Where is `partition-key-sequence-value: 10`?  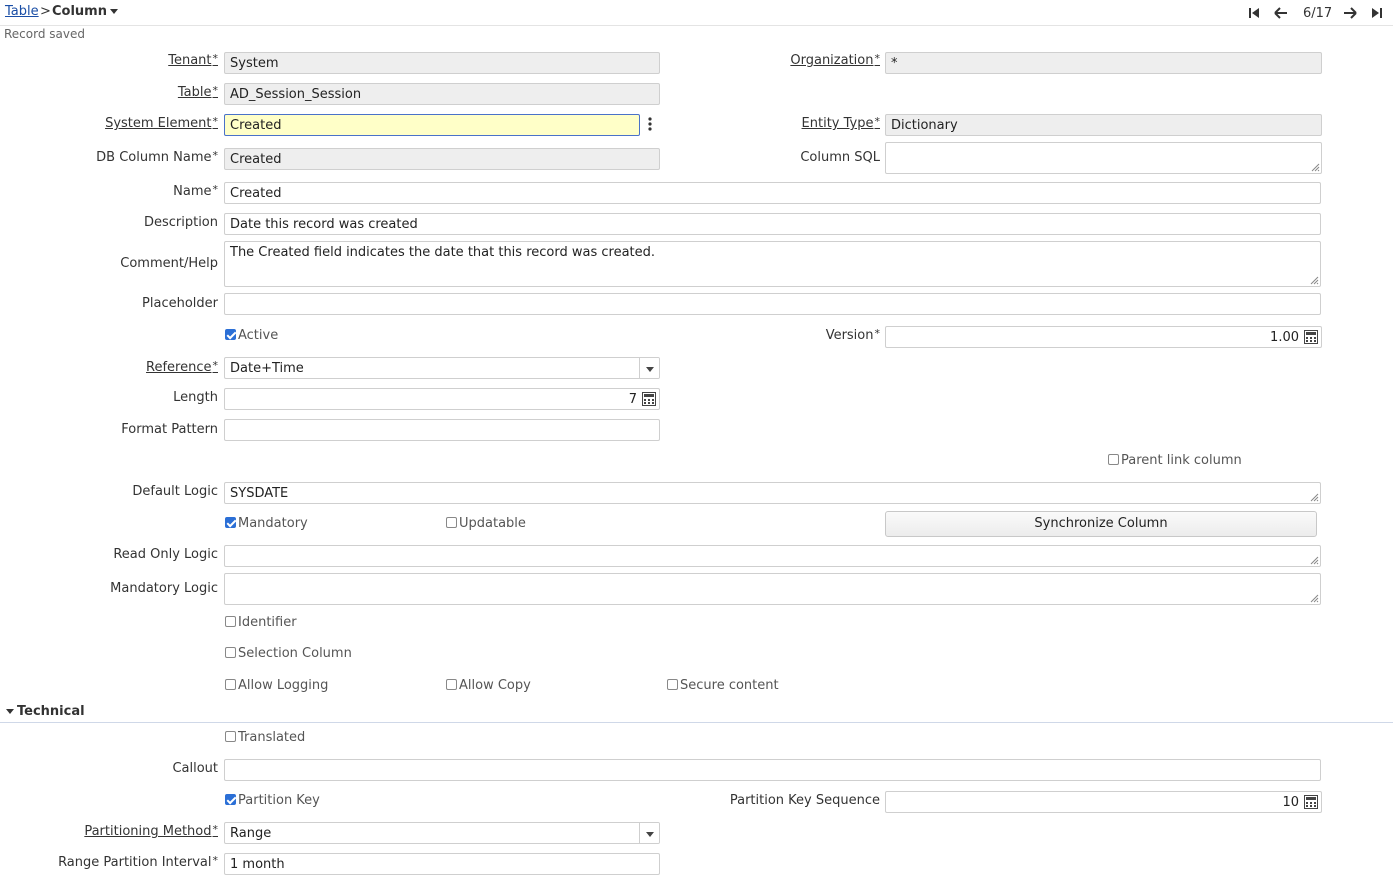
partition-key-sequence-value: 10 is located at coordinates (1290, 802).